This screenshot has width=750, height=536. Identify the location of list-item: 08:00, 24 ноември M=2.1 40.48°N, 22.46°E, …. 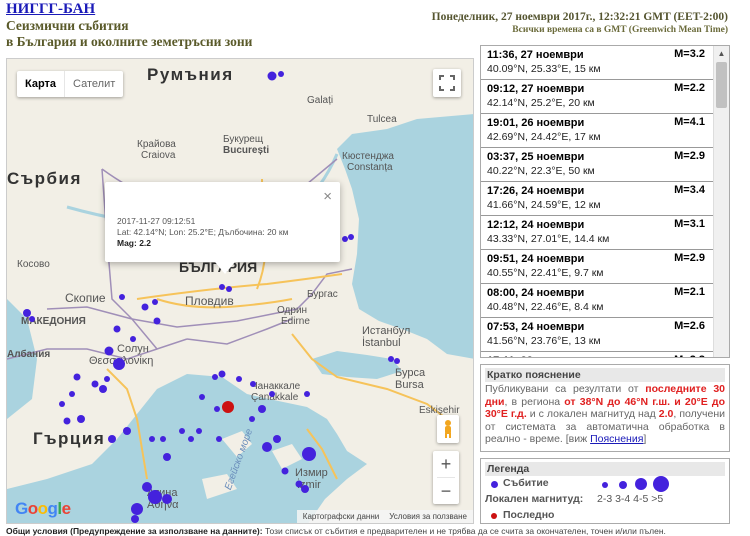
(605, 301).